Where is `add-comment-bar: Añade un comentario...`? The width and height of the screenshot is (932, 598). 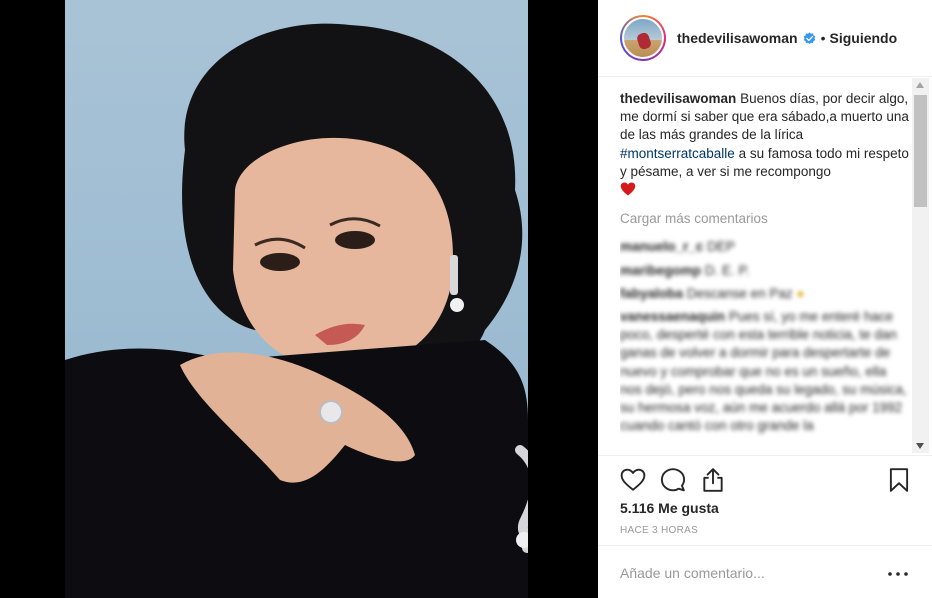 add-comment-bar: Añade un comentario... is located at coordinates (765, 571).